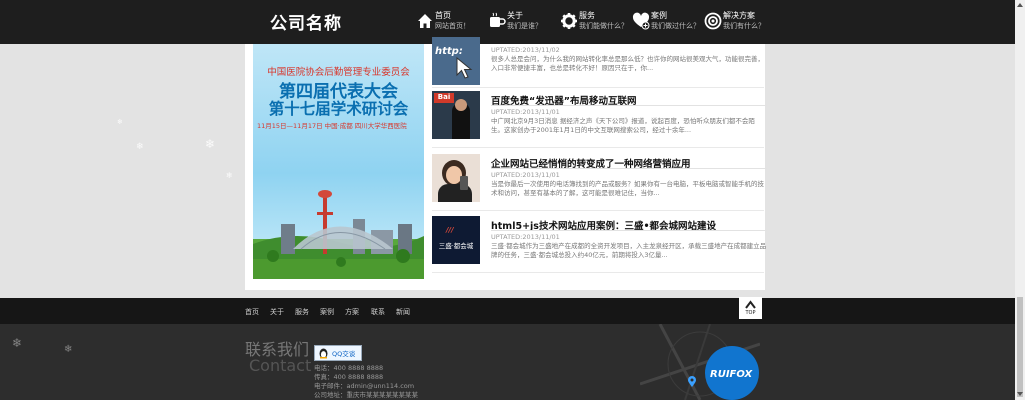 Image resolution: width=1025 pixels, height=400 pixels. What do you see at coordinates (332, 126) in the screenshot?
I see `poster-line4: 11月15日—11月17日 中国·成都 四川大学华西医院` at bounding box center [332, 126].